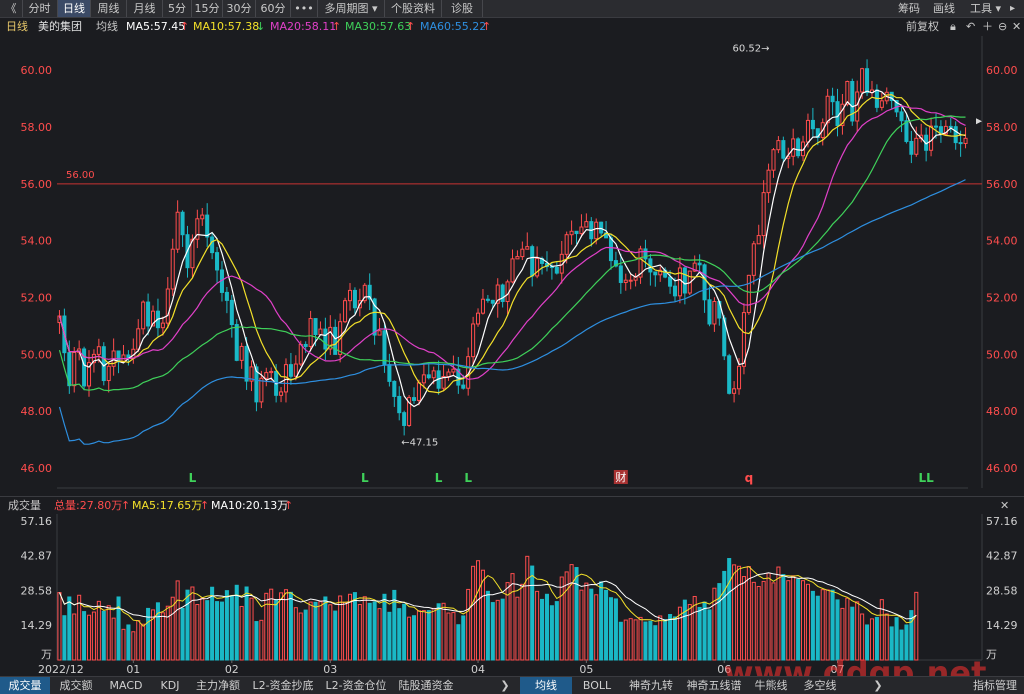 Image resolution: width=1024 pixels, height=694 pixels. Describe the element at coordinates (40, 8) in the screenshot. I see `period-tab-0: 分时` at that location.